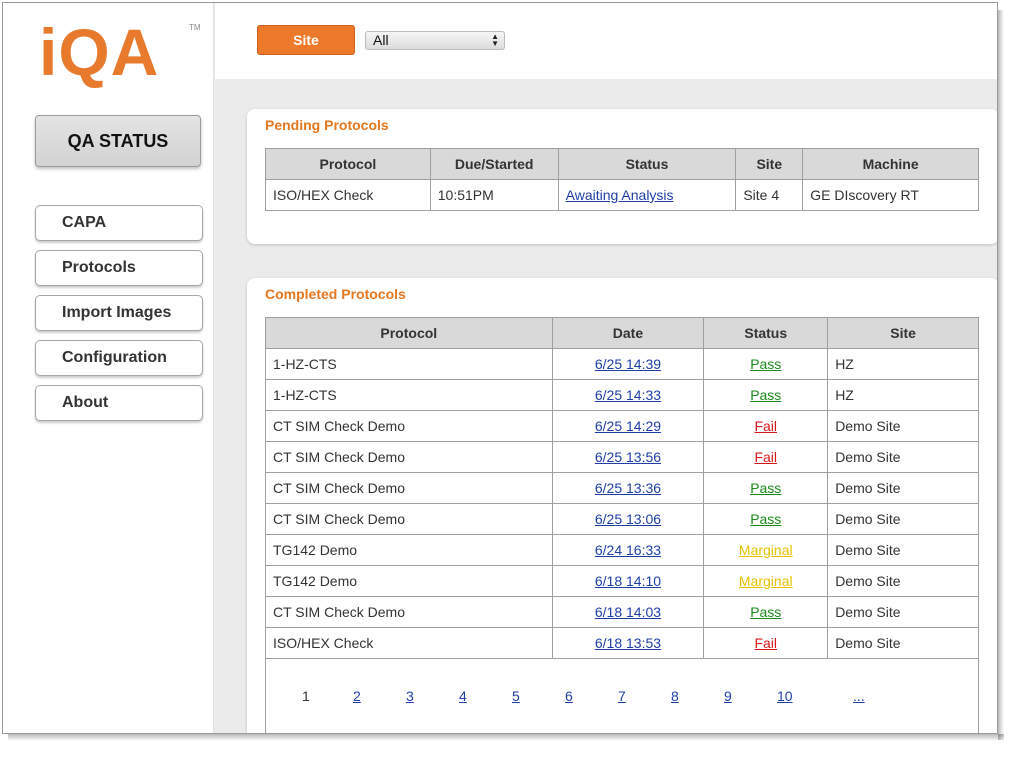  I want to click on date-cell: 6/25 14:33, so click(628, 395).